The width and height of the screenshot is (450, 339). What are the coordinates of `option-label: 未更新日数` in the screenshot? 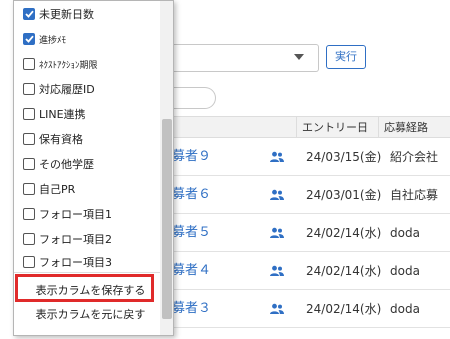 It's located at (66, 14).